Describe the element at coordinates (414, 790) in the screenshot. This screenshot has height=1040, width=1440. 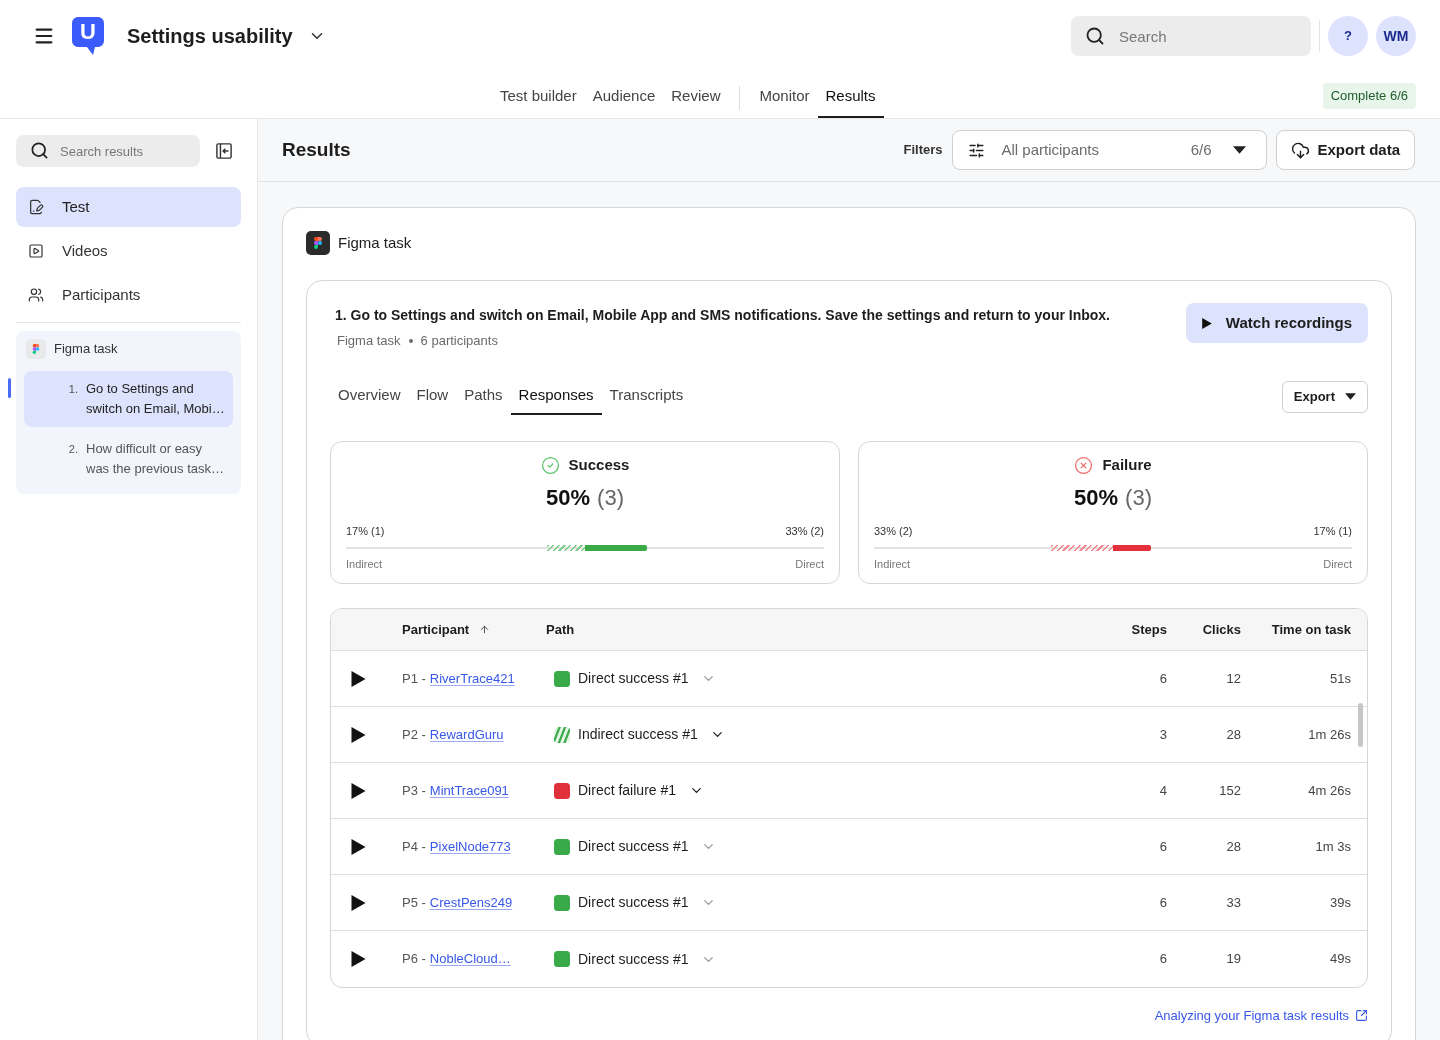
I see `participant-id: P3 -` at that location.